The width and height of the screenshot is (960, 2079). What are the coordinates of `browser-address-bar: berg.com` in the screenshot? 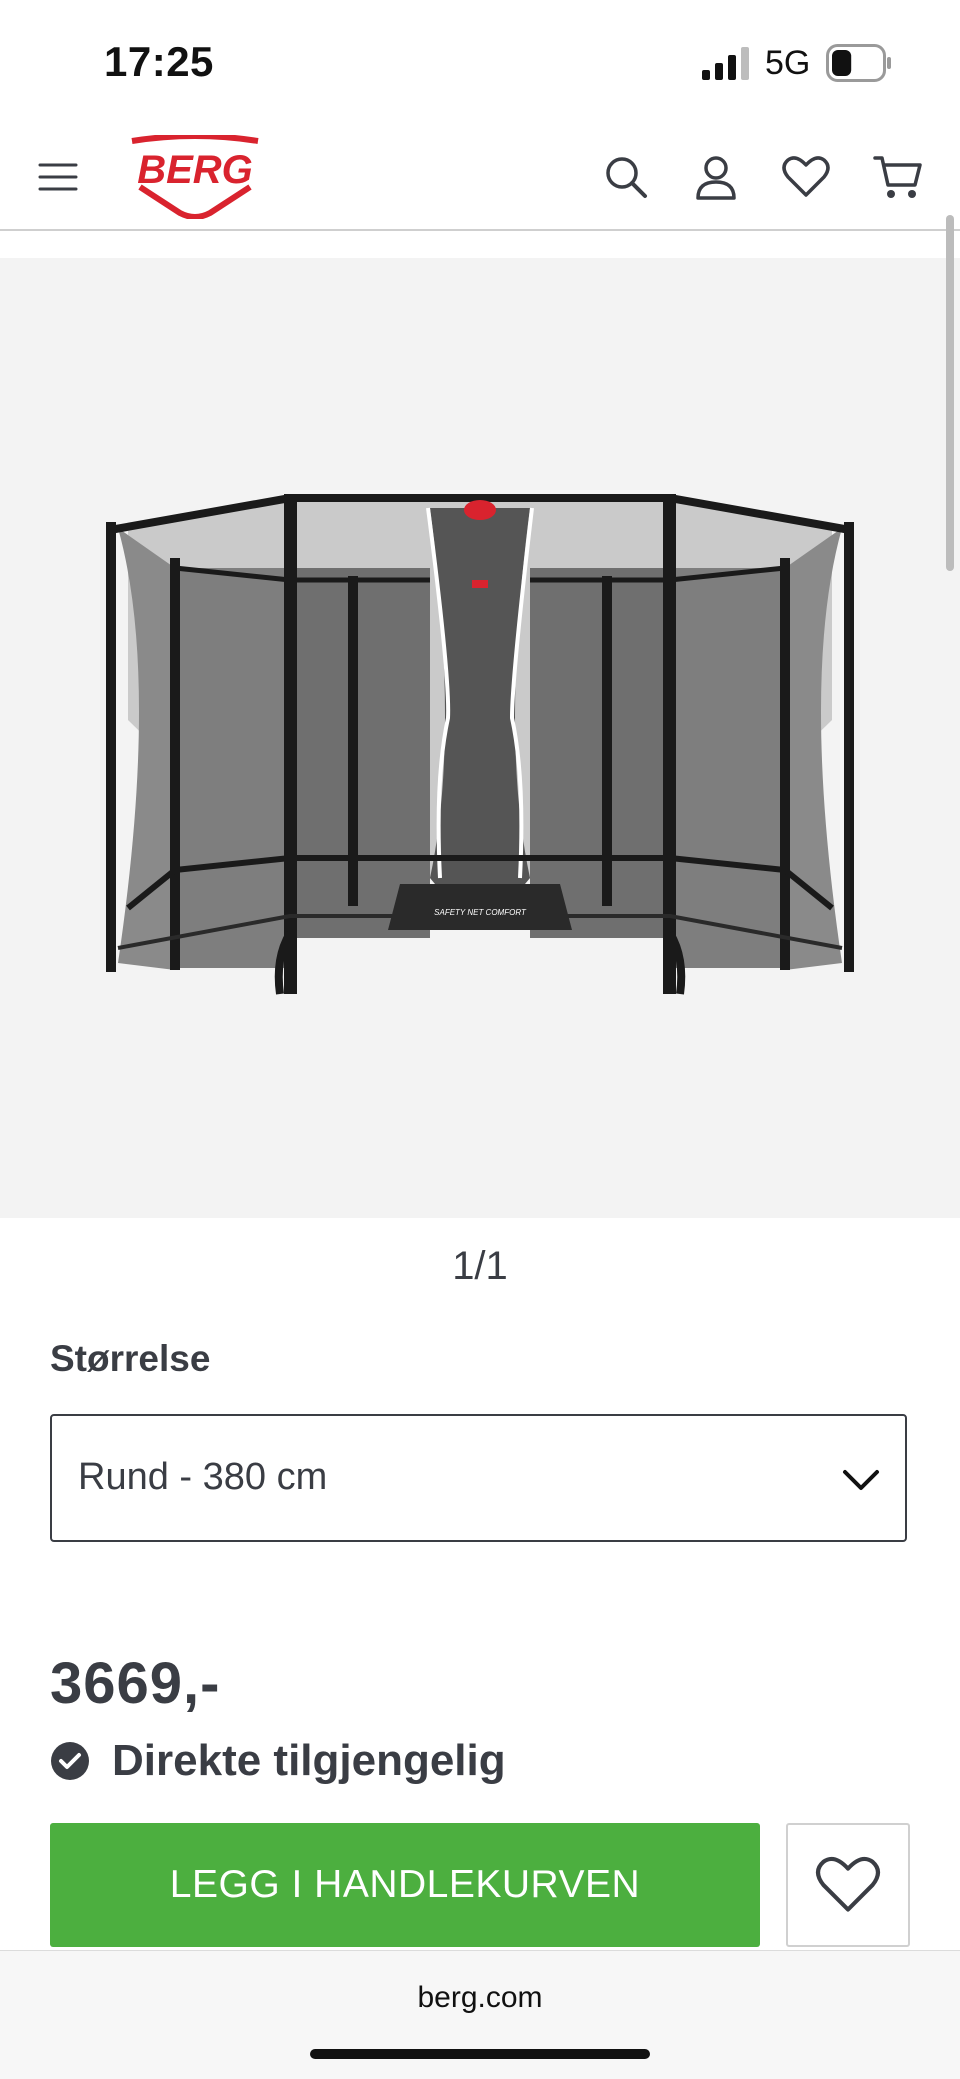 It's located at (480, 2014).